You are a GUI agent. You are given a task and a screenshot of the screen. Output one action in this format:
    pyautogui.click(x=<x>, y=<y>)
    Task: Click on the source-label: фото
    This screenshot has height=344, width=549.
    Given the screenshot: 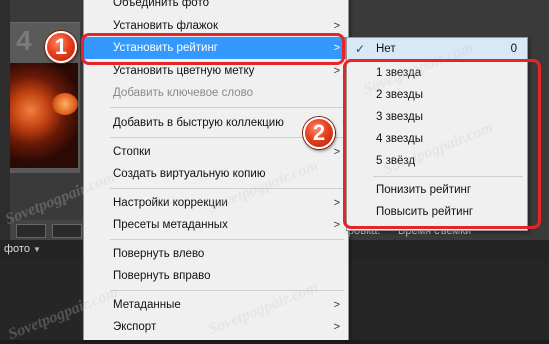 What is the action you would take?
    pyautogui.click(x=17, y=249)
    